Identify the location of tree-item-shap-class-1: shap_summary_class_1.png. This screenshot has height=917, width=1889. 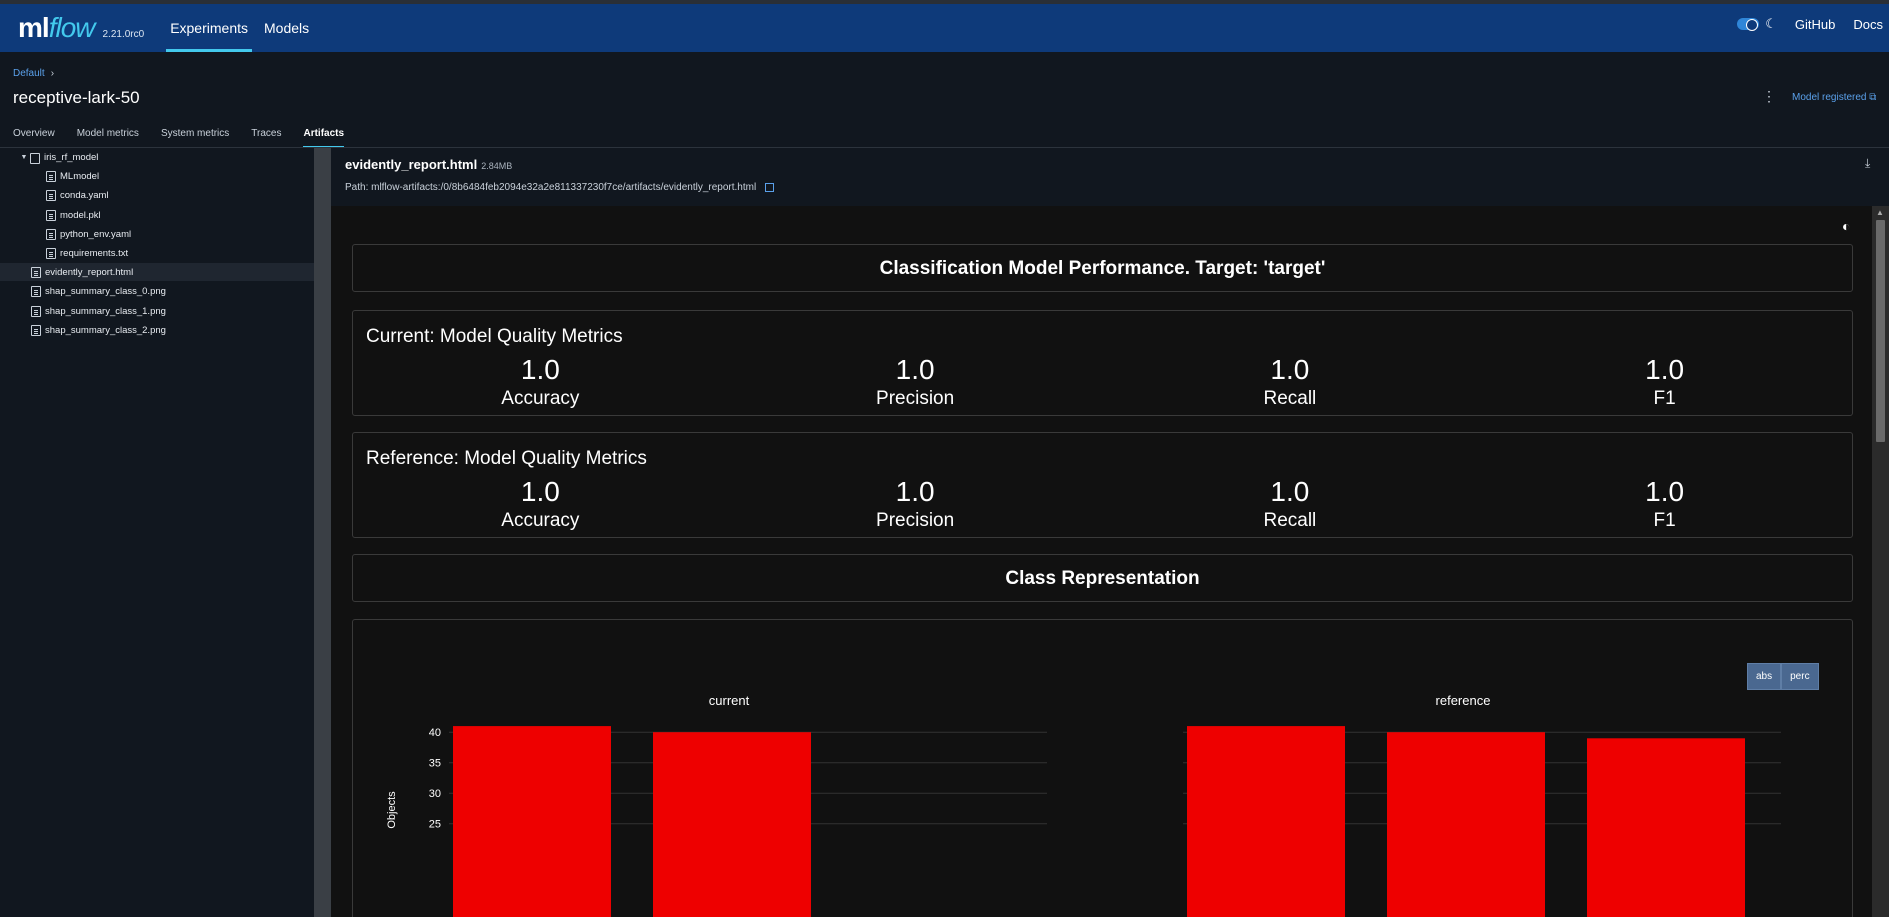
(157, 311).